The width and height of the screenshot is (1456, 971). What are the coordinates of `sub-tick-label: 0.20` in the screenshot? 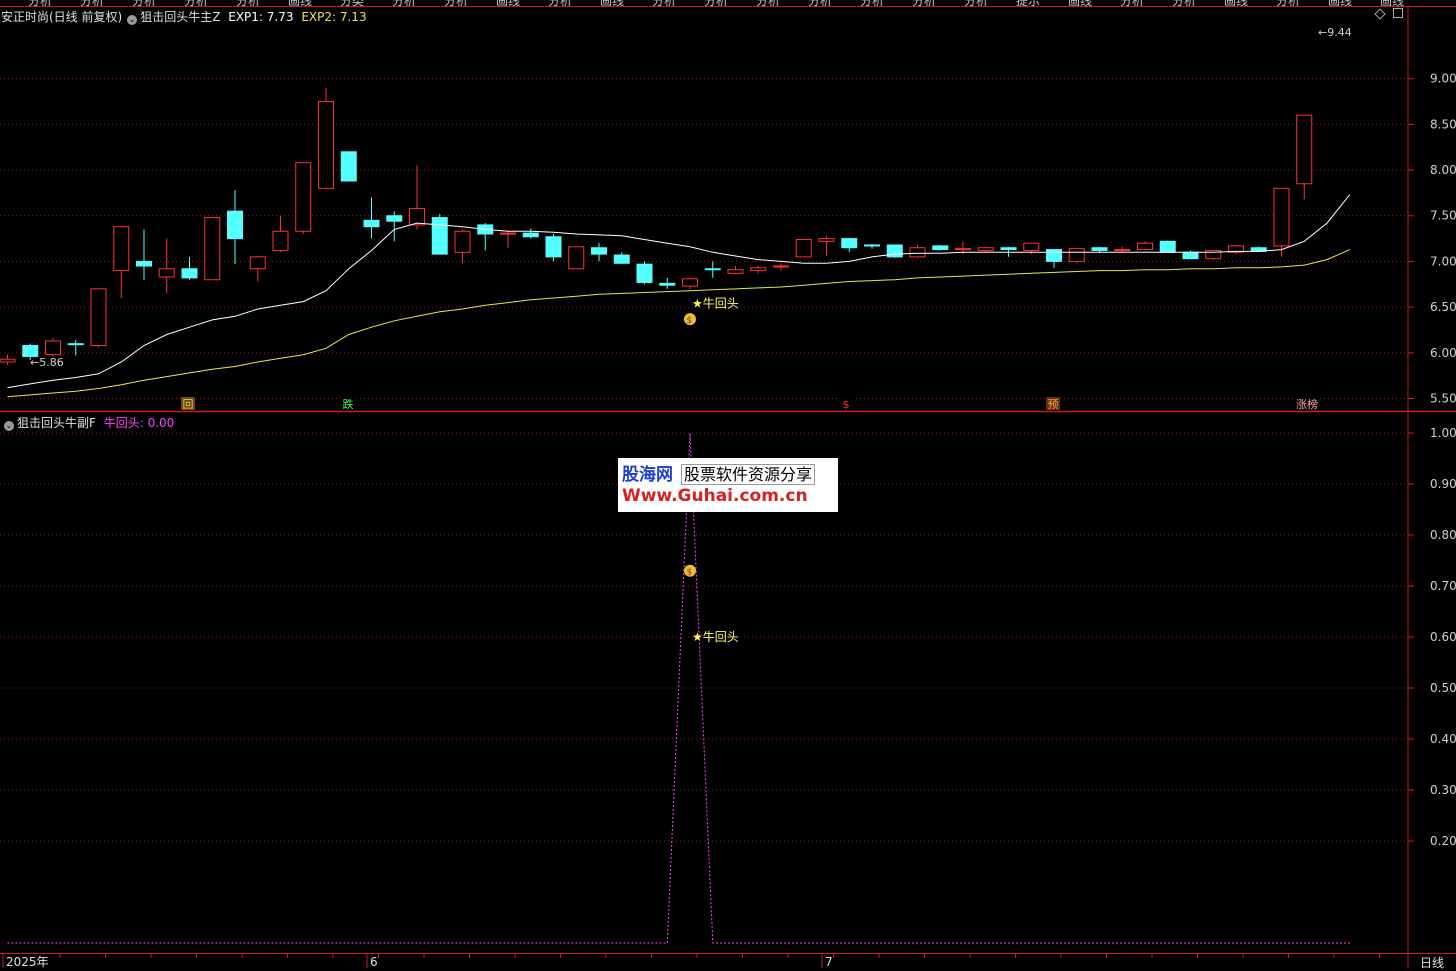 It's located at (1443, 841).